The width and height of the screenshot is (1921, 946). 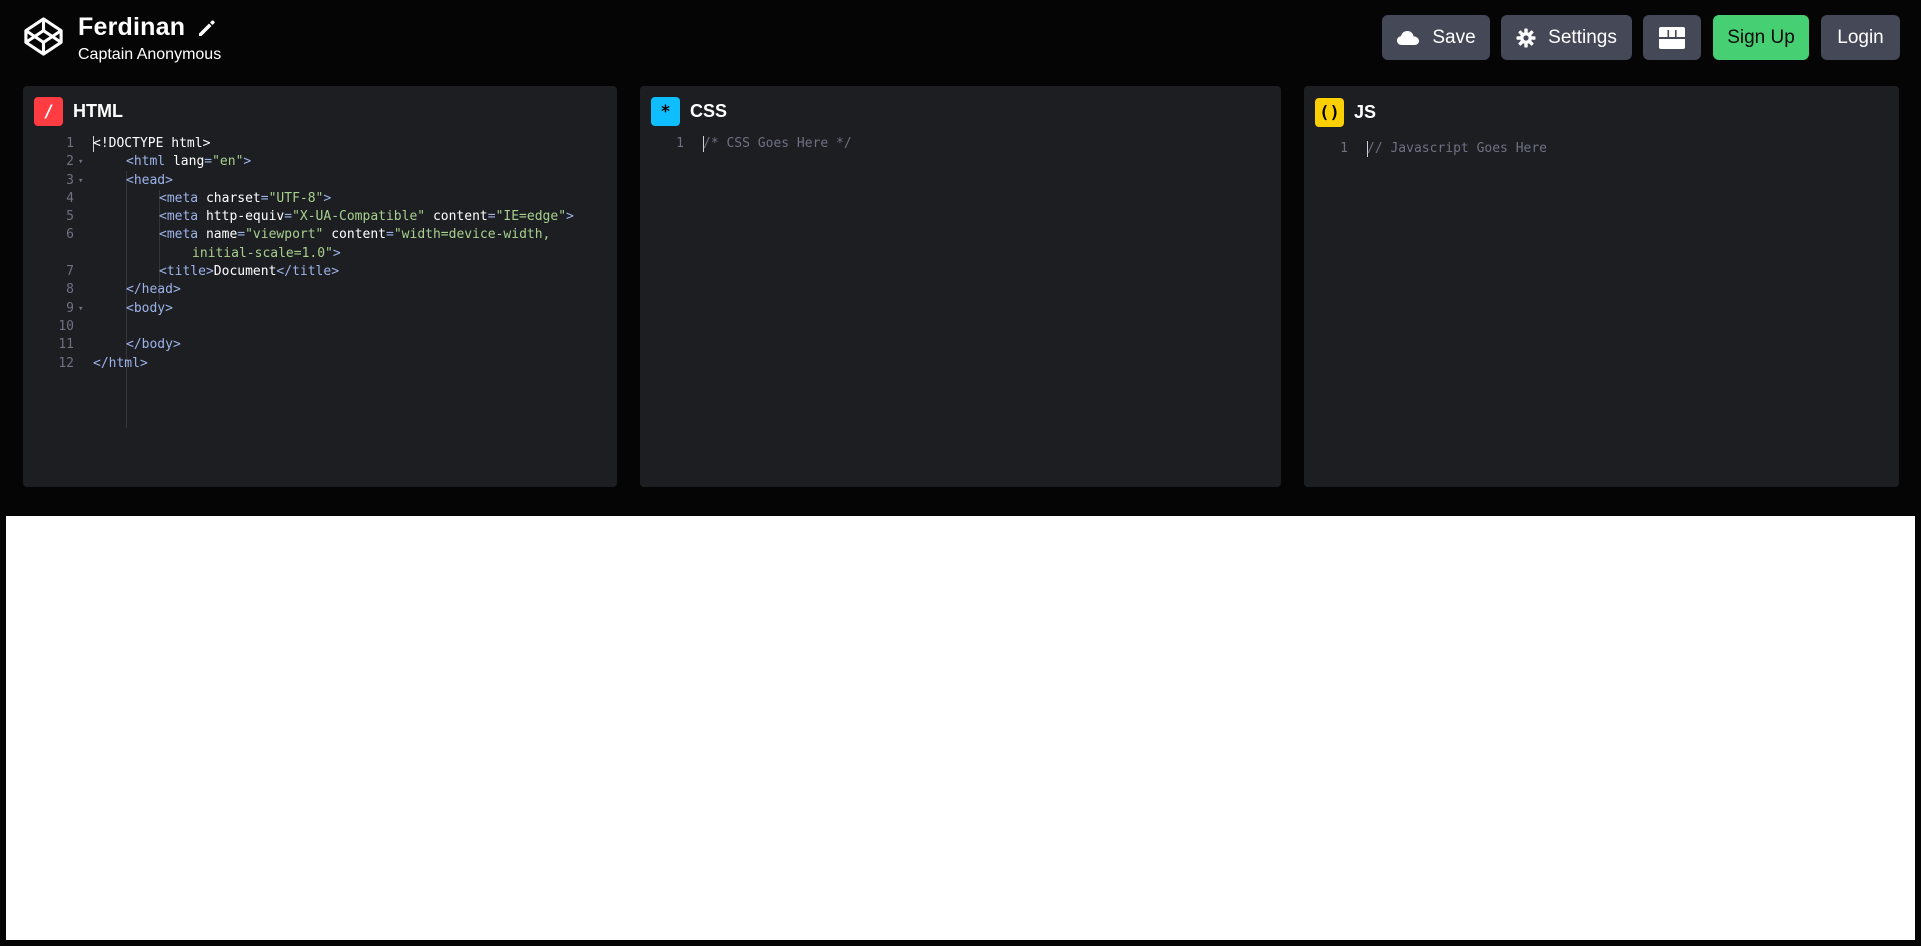 What do you see at coordinates (1601, 149) in the screenshot?
I see `code-line: 1 // Javascript Goes Here` at bounding box center [1601, 149].